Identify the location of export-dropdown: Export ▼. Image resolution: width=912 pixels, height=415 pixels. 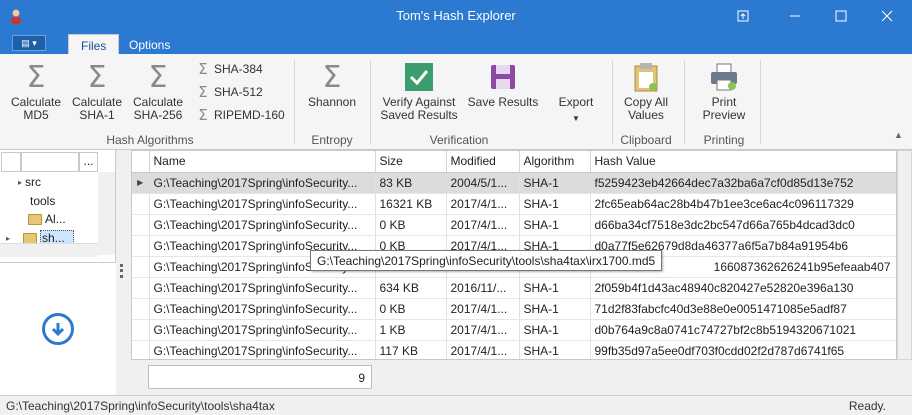
(576, 91).